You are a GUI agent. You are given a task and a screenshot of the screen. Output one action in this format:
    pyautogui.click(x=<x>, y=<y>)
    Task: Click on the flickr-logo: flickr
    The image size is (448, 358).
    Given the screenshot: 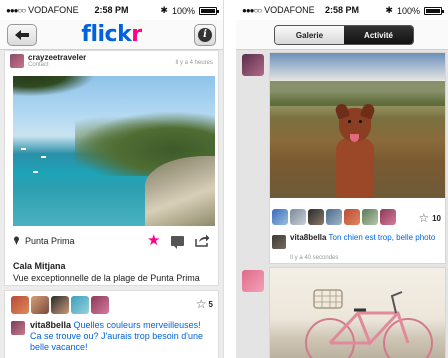 What is the action you would take?
    pyautogui.click(x=111, y=34)
    